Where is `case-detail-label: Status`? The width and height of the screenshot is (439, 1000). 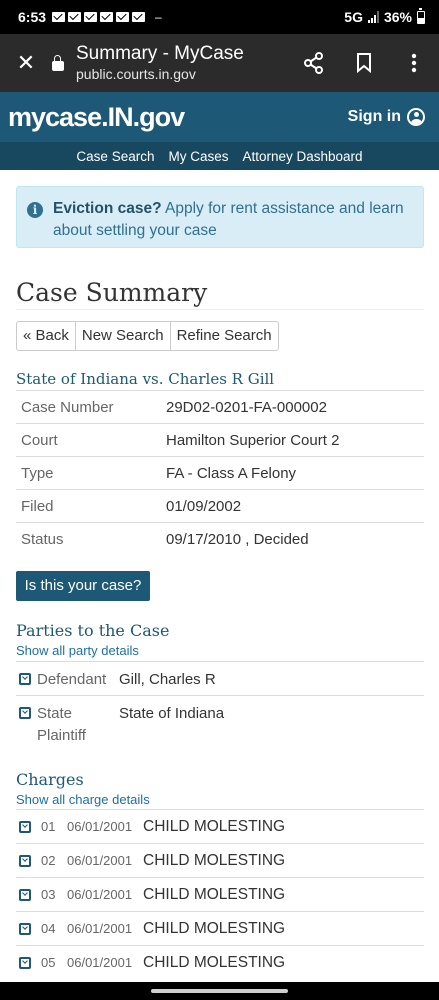
case-detail-label: Status is located at coordinates (42, 539).